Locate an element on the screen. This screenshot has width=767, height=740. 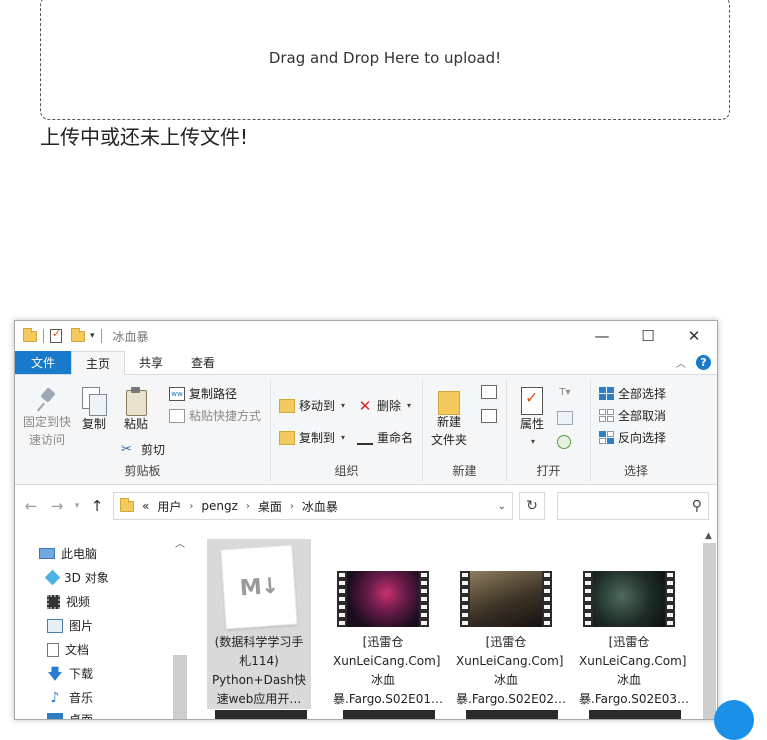
address-row: ← → ▾ ↑ « 用户 › pengz › 桌面 › 冰血暴 ⌄ ↻ ⚲ is located at coordinates (366, 506).